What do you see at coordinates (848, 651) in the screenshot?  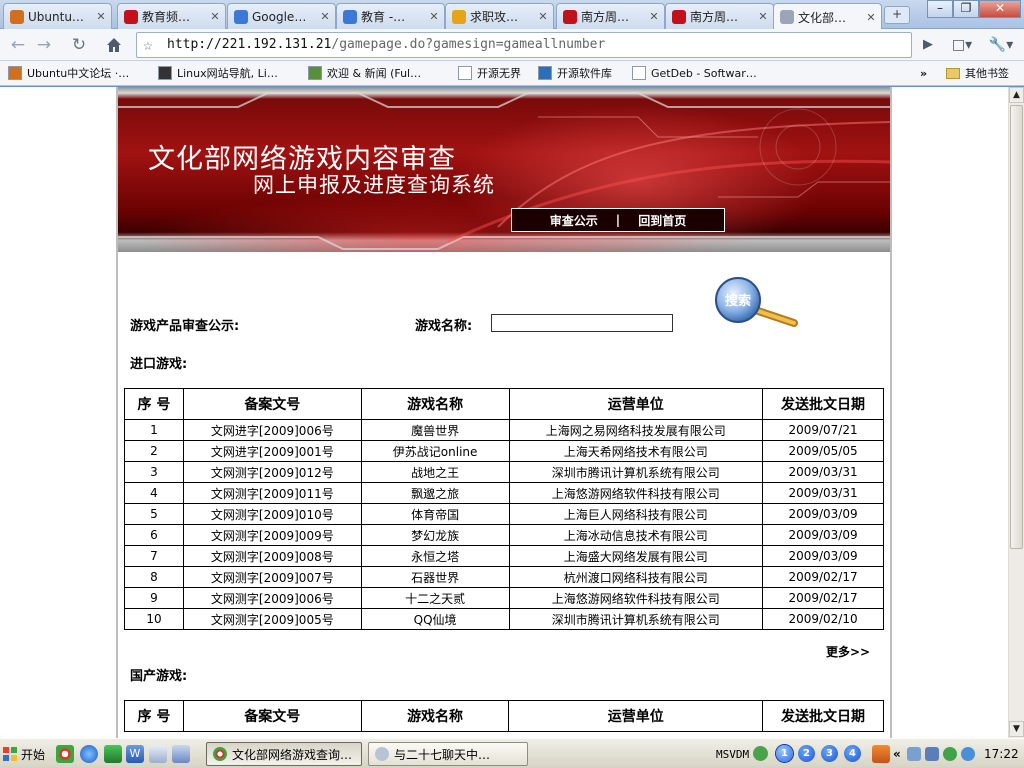 I see `more-link: 更多>>` at bounding box center [848, 651].